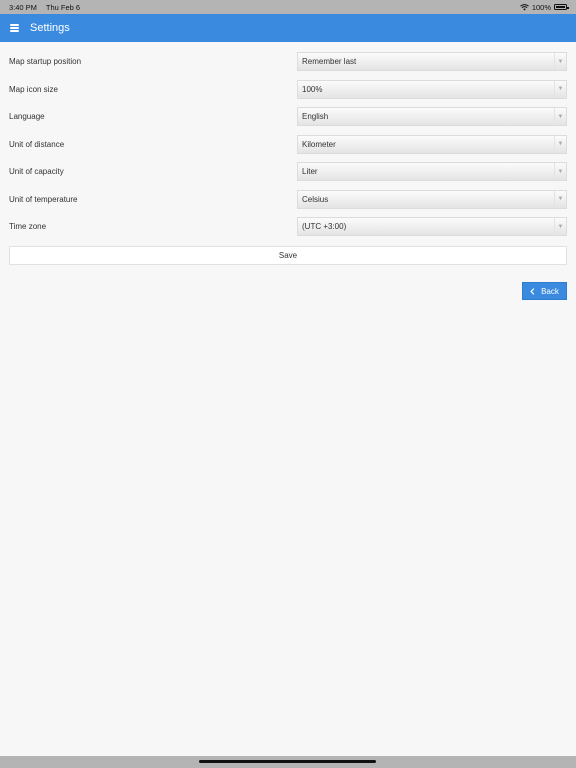 The image size is (576, 768). What do you see at coordinates (288, 200) in the screenshot?
I see `setting-row-unit-of-temperature: Unit of temperature Celsius ▼` at bounding box center [288, 200].